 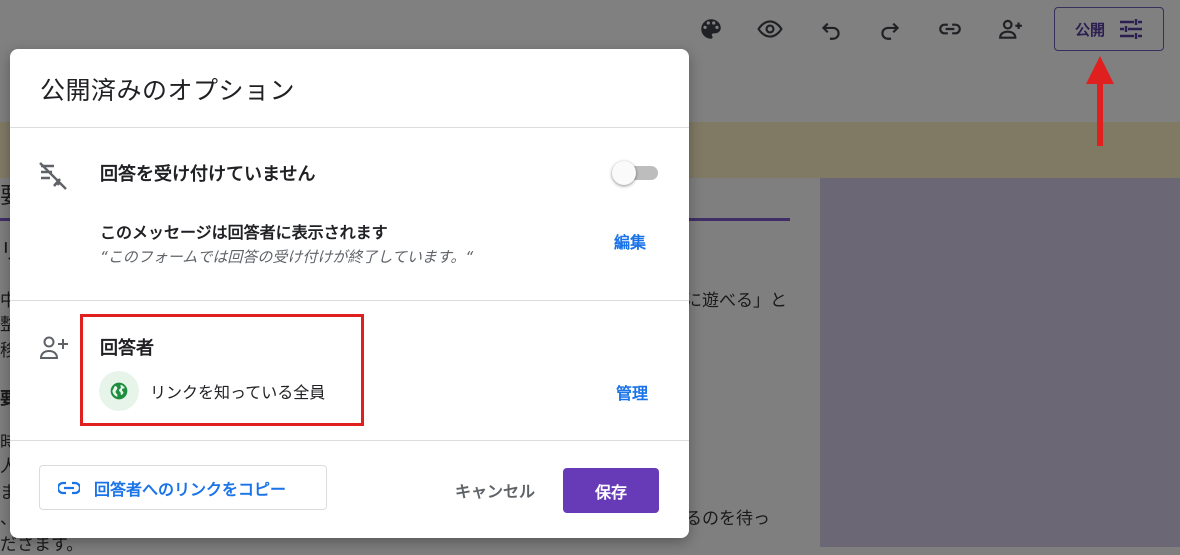 I want to click on edit-message-link: 編集, so click(x=630, y=241).